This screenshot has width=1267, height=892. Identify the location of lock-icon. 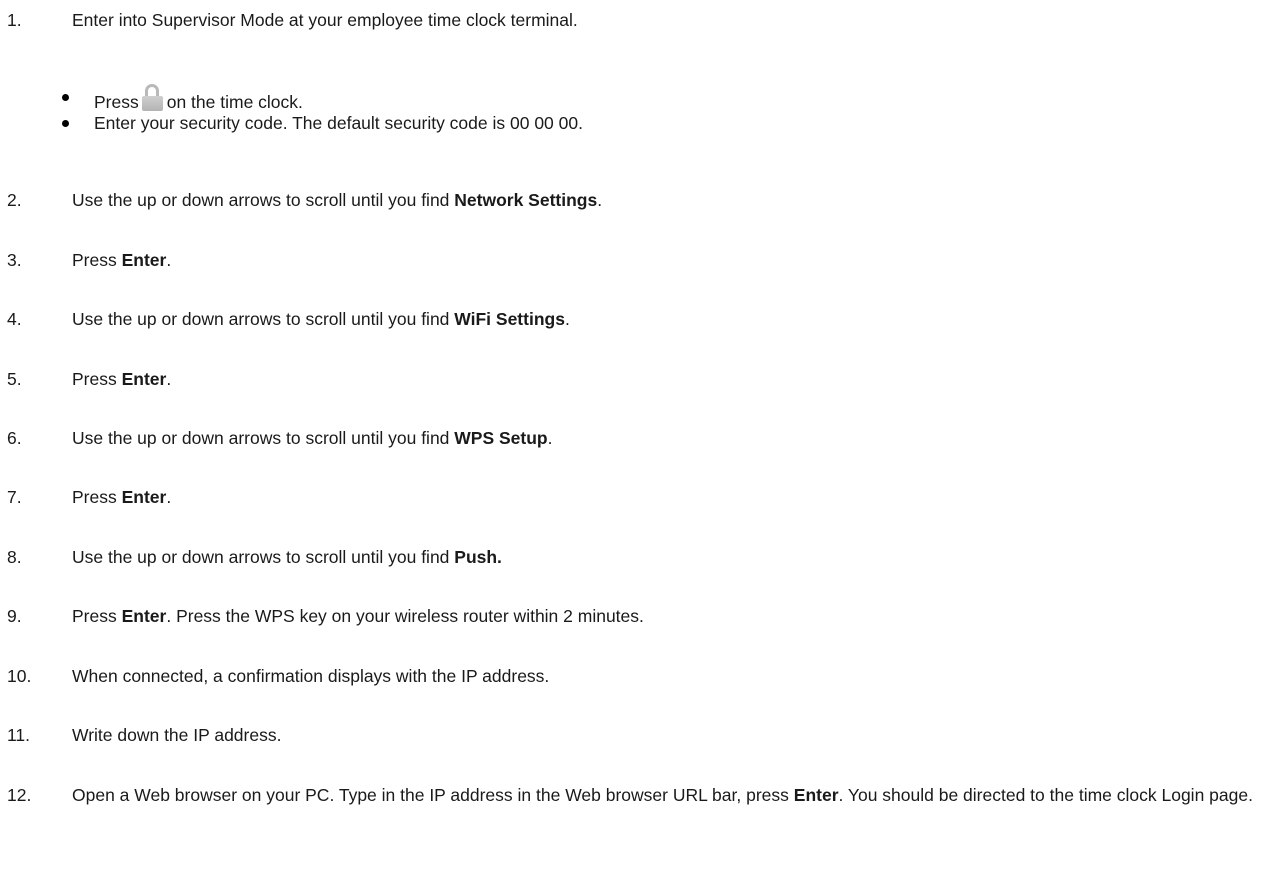
(152, 98).